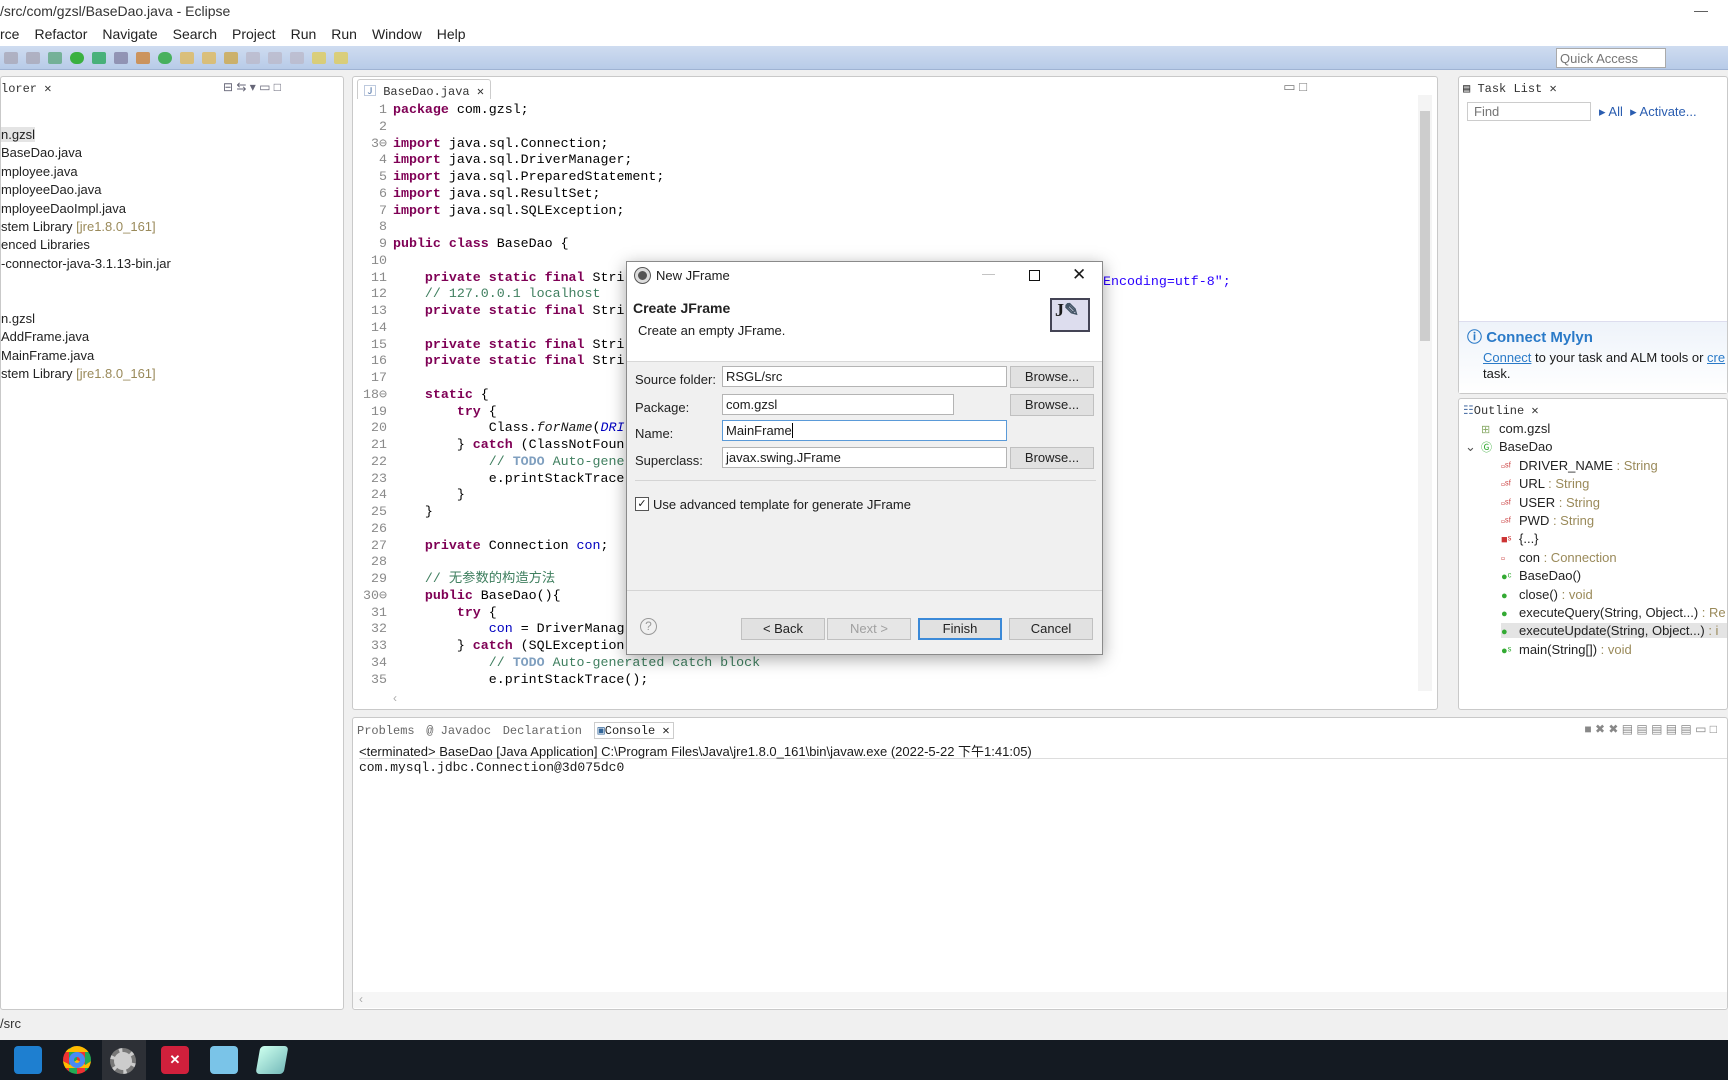  Describe the element at coordinates (304, 32) in the screenshot. I see `menu-run: Run` at that location.